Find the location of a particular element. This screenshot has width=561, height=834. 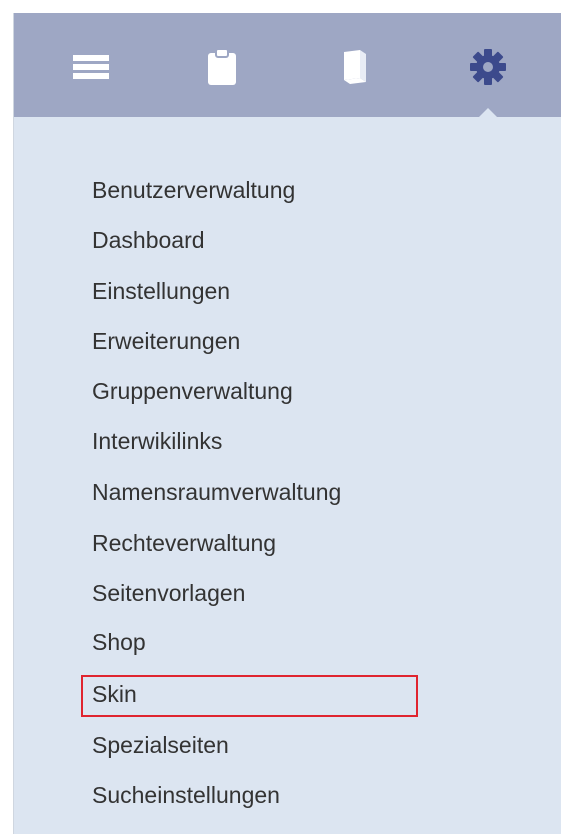

menu-item-einstellungen: Einstellungen is located at coordinates (161, 291).